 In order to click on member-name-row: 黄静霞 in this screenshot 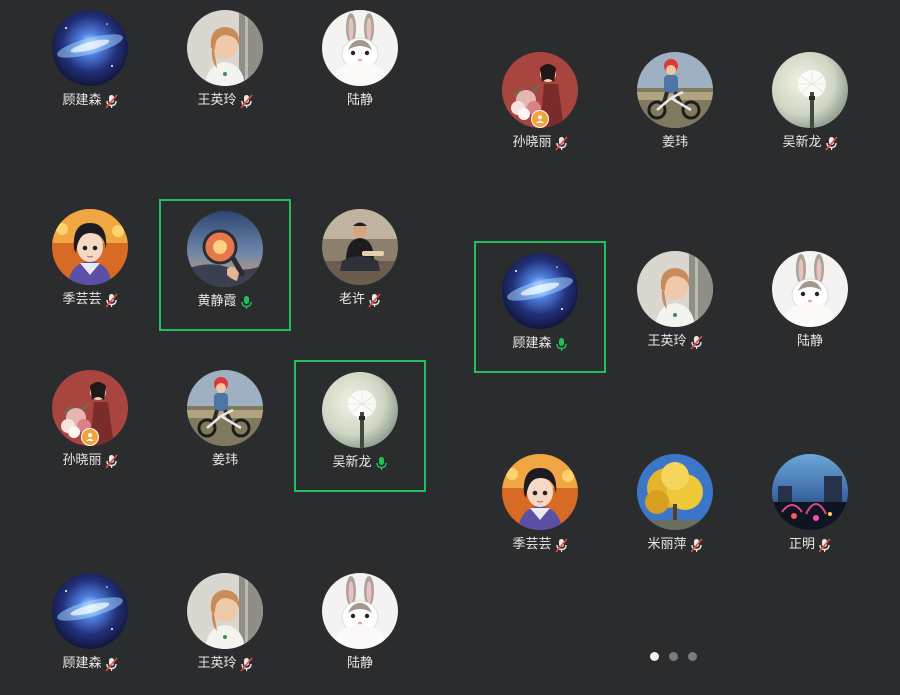, I will do `click(224, 302)`.